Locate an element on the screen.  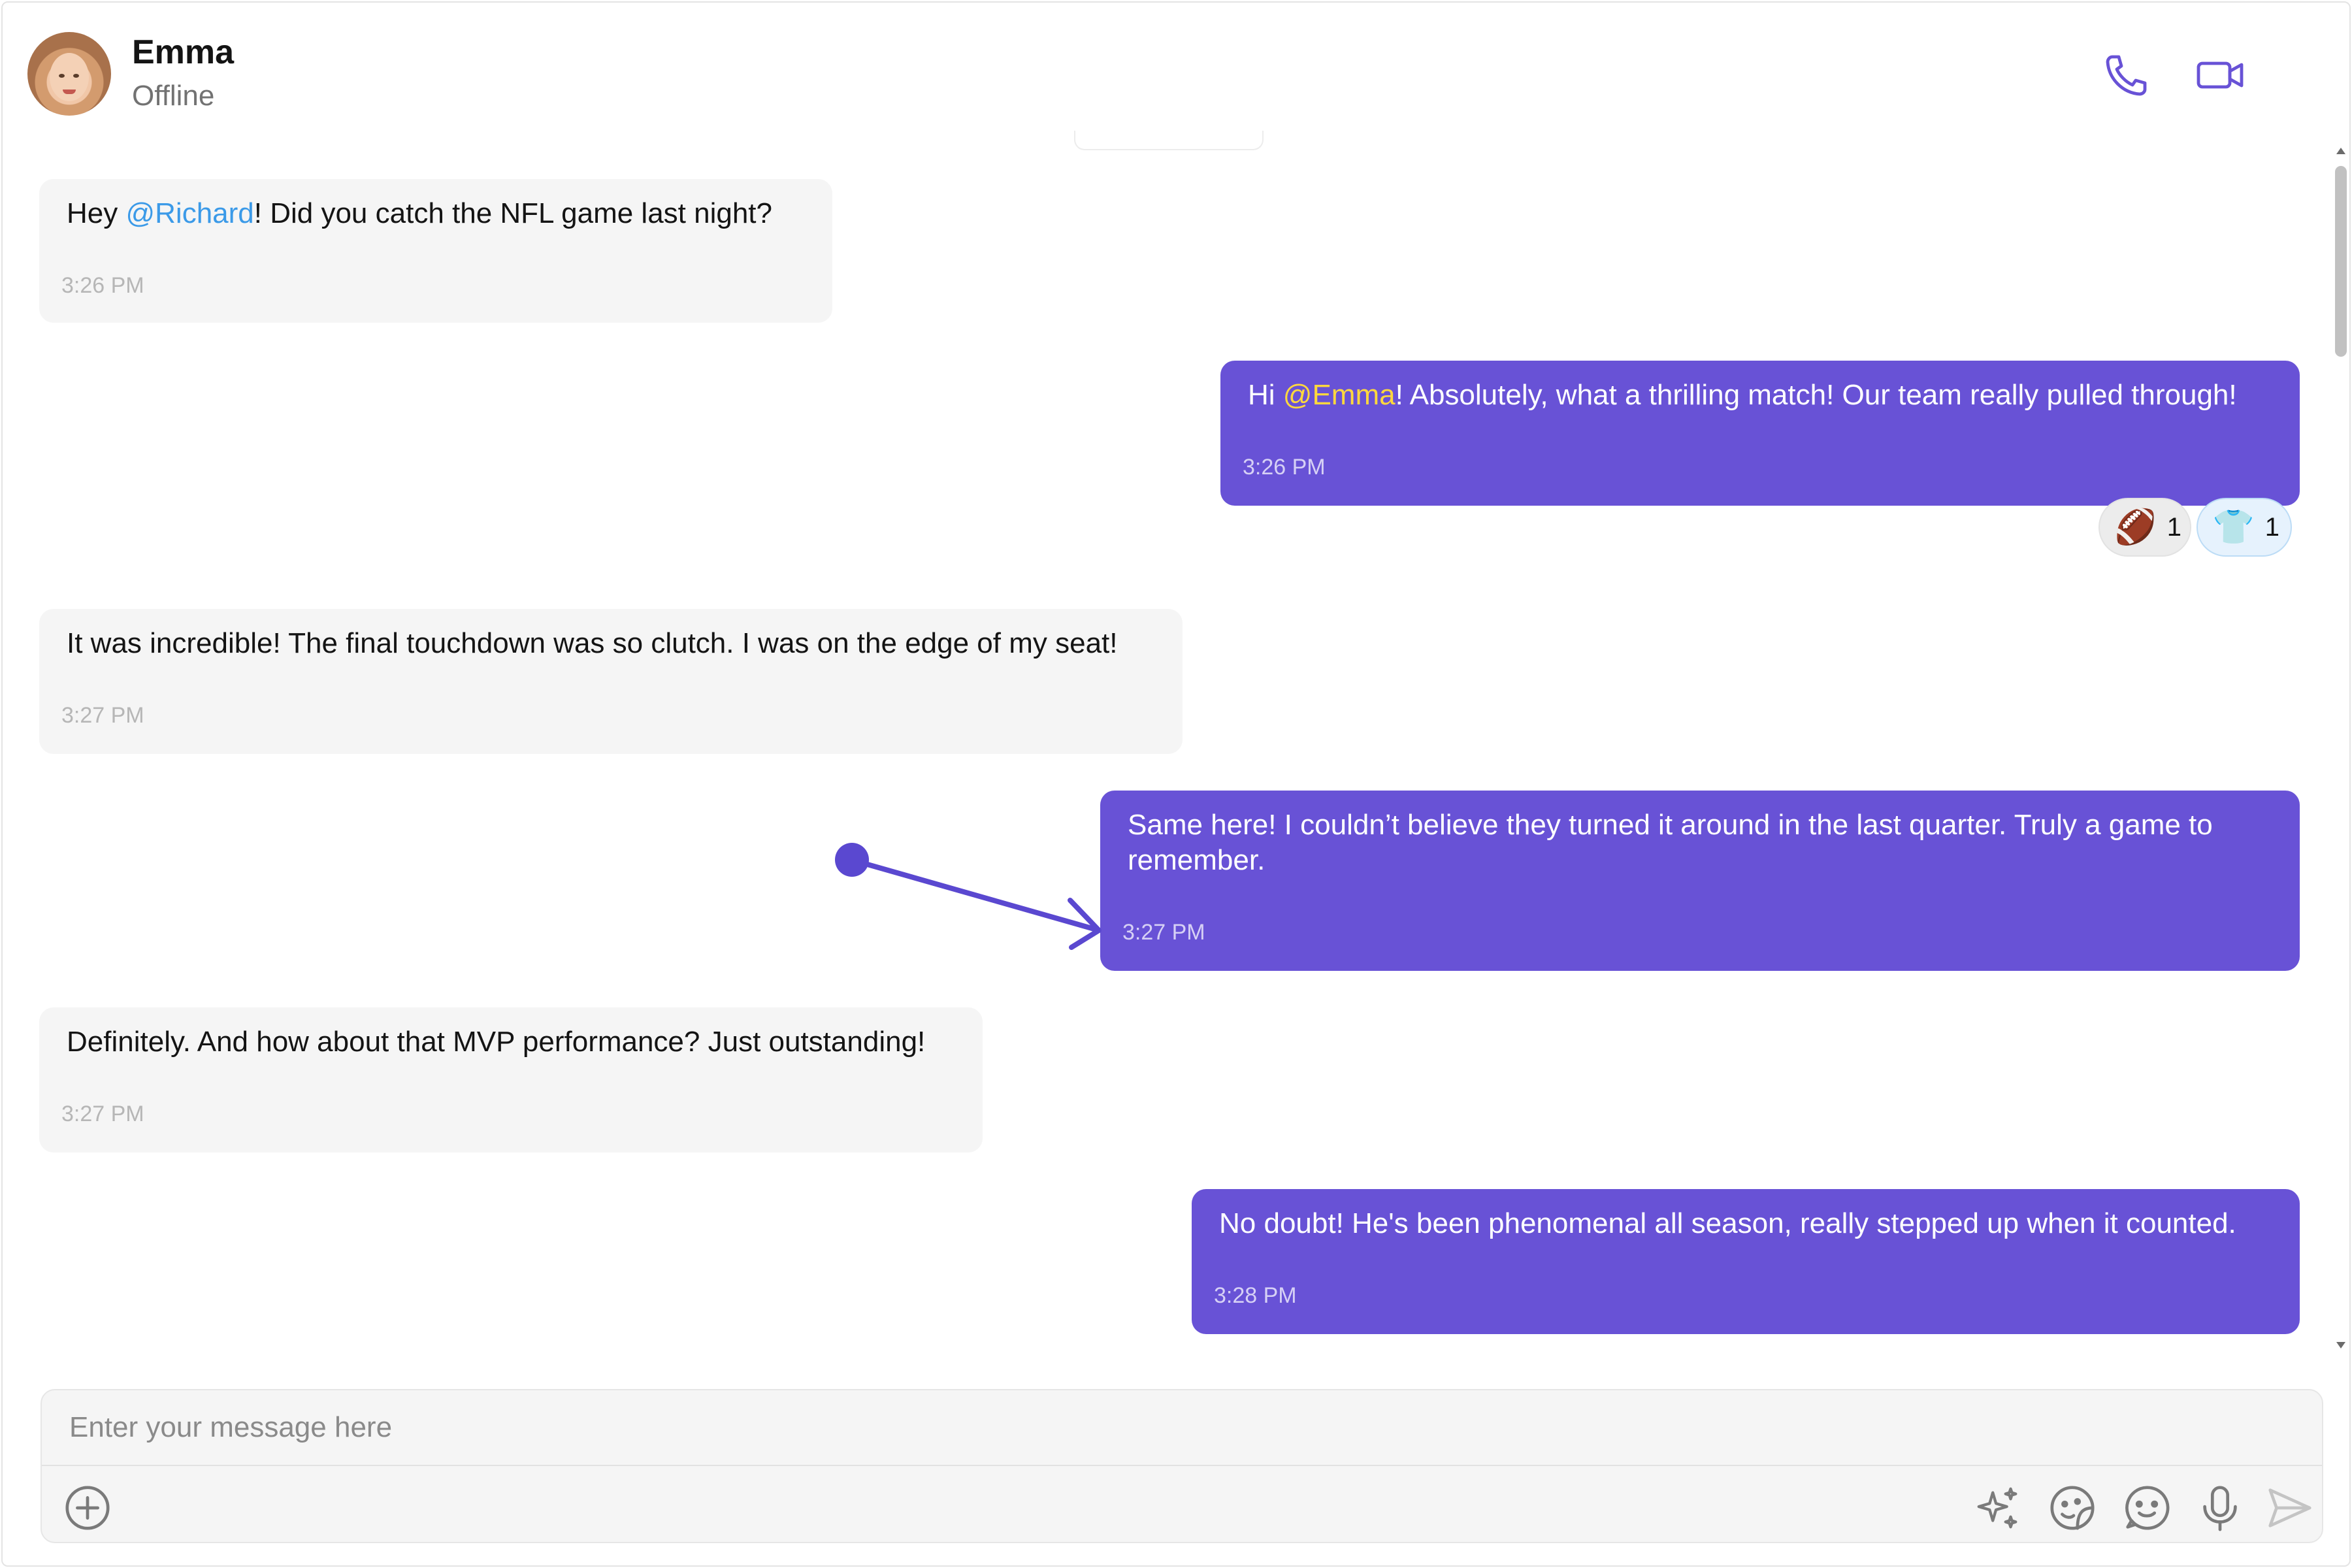
voice-call-button is located at coordinates (2126, 75).